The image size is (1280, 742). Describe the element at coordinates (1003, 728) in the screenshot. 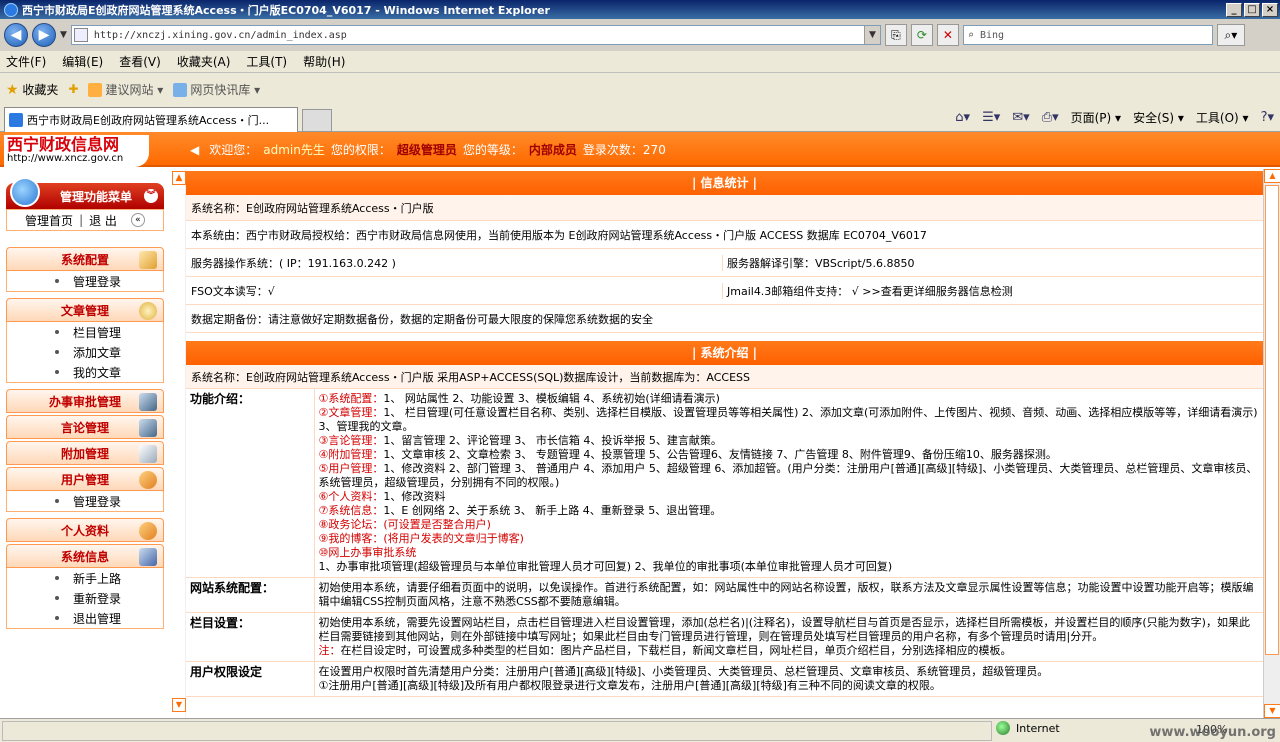

I see `globe-icon` at that location.